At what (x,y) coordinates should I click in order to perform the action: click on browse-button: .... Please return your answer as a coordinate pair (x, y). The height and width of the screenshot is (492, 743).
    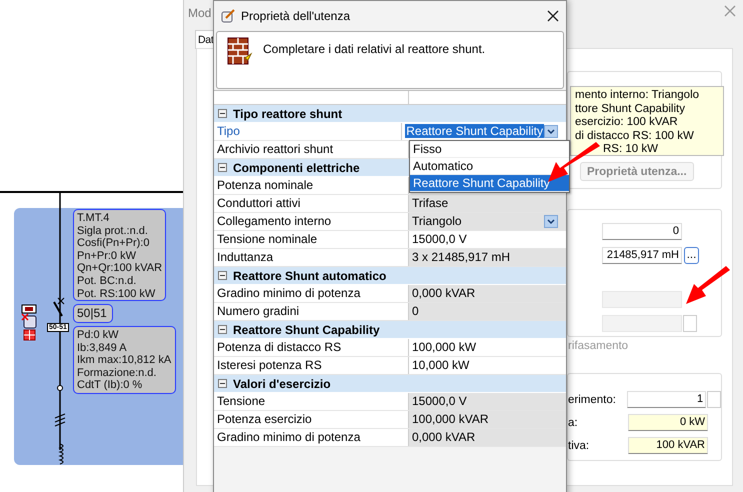
    Looking at the image, I should click on (691, 255).